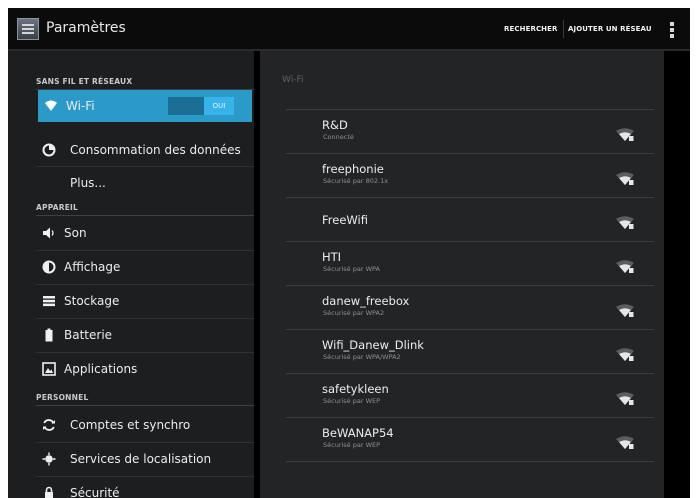 The image size is (698, 498). I want to click on page-title: Paramètres, so click(86, 28).